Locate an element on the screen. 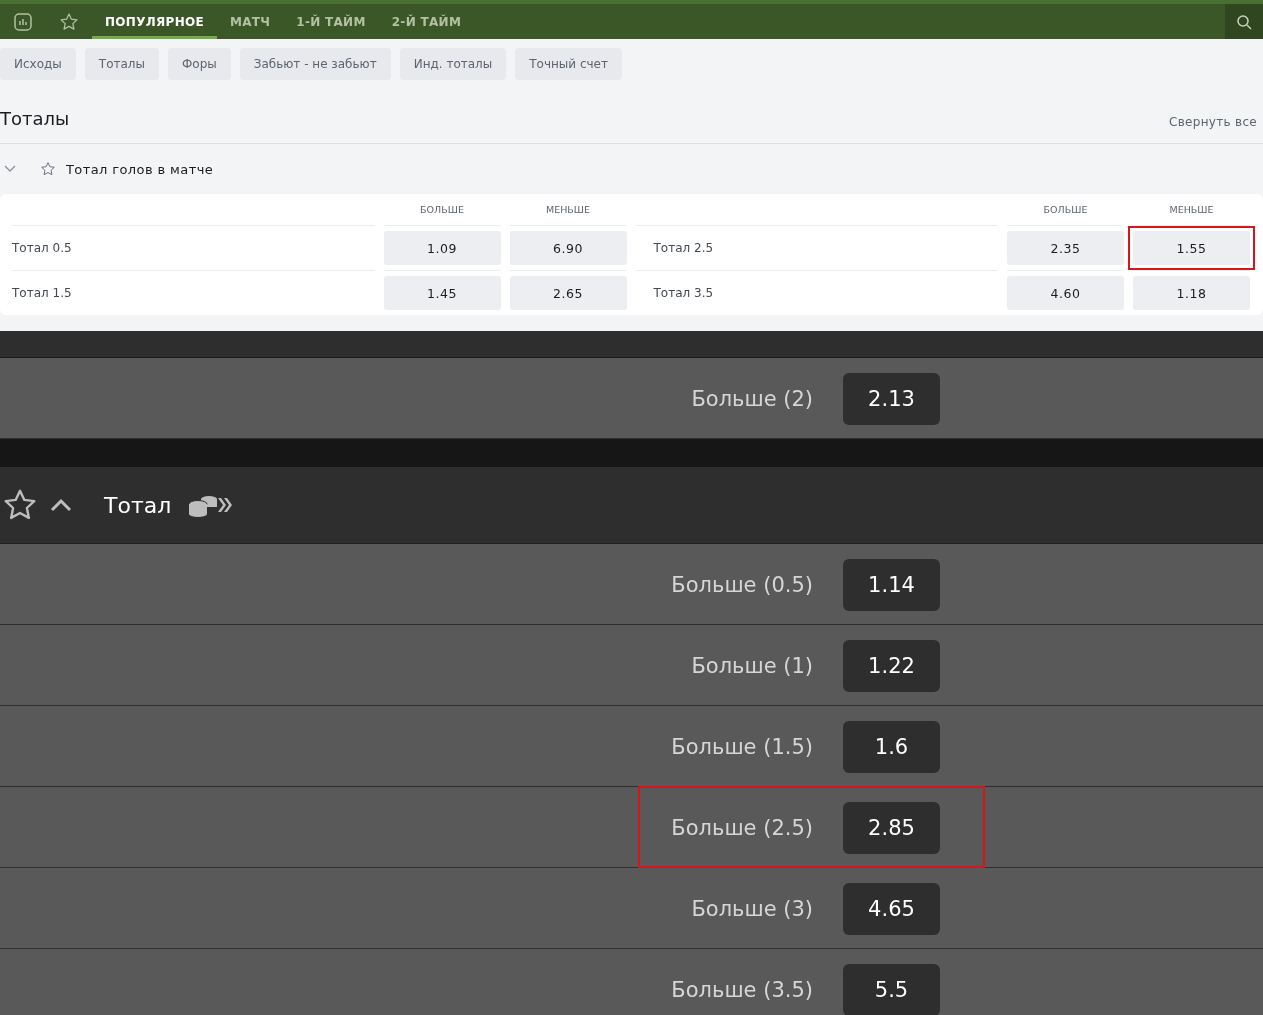 This screenshot has height=1015, width=1263. search-icon is located at coordinates (1244, 21).